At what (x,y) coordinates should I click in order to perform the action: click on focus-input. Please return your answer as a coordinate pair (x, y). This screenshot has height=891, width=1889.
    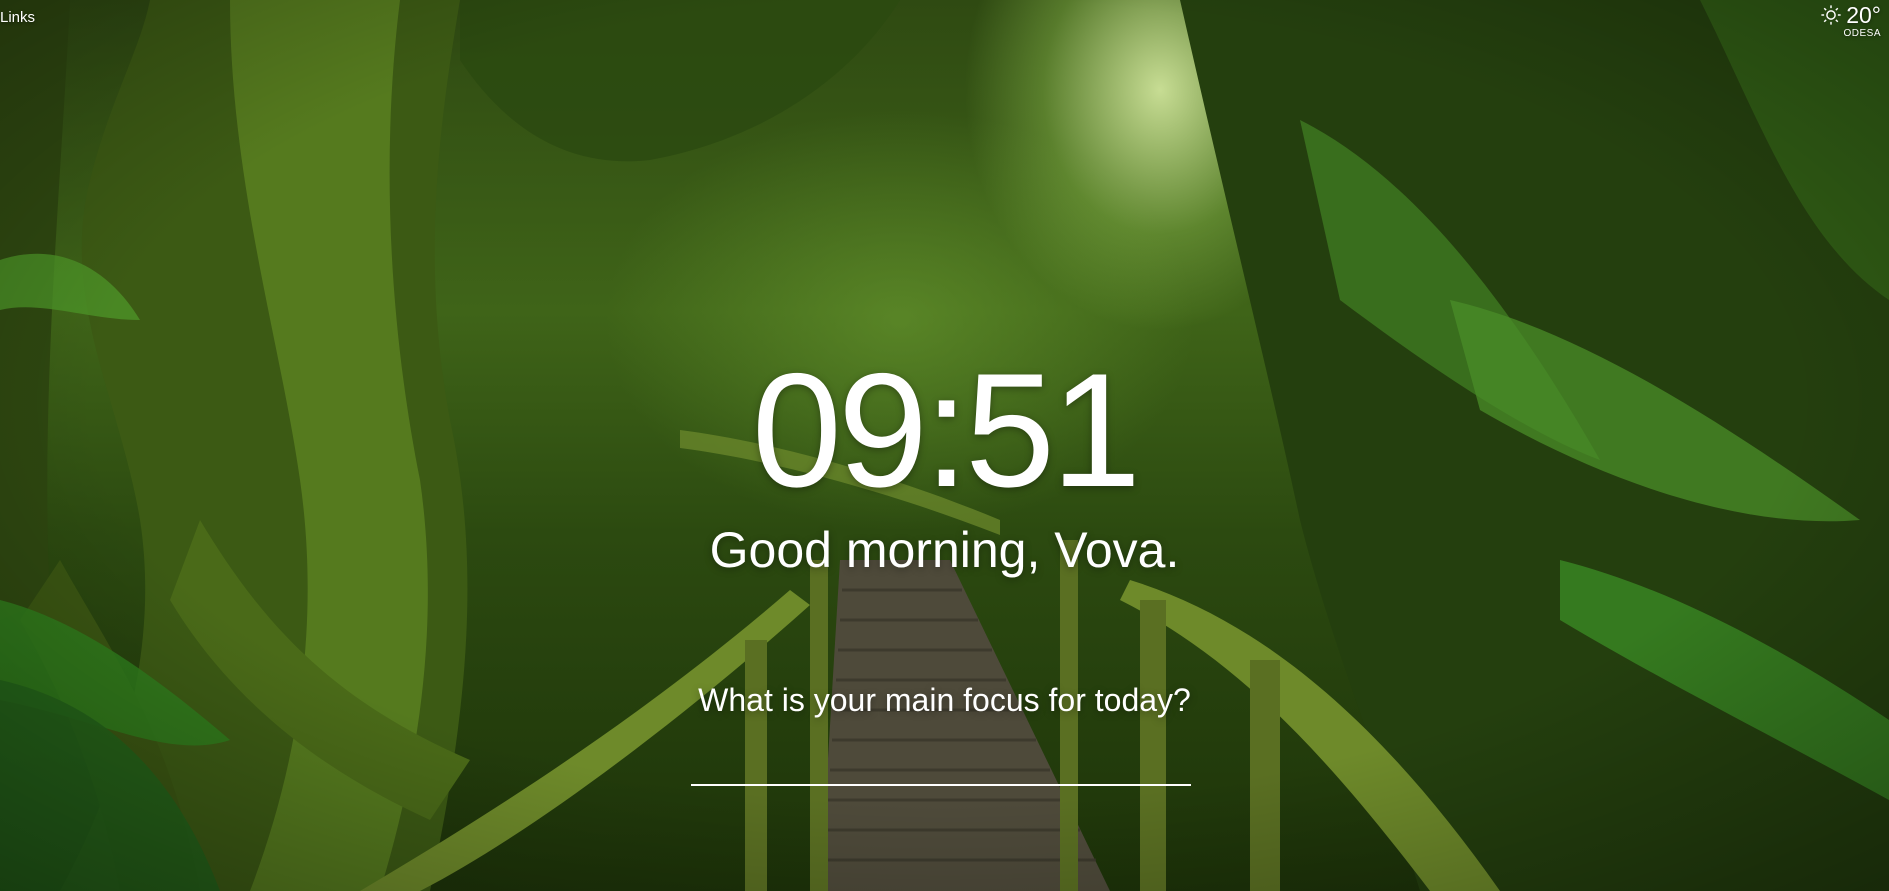
    Looking at the image, I should click on (941, 762).